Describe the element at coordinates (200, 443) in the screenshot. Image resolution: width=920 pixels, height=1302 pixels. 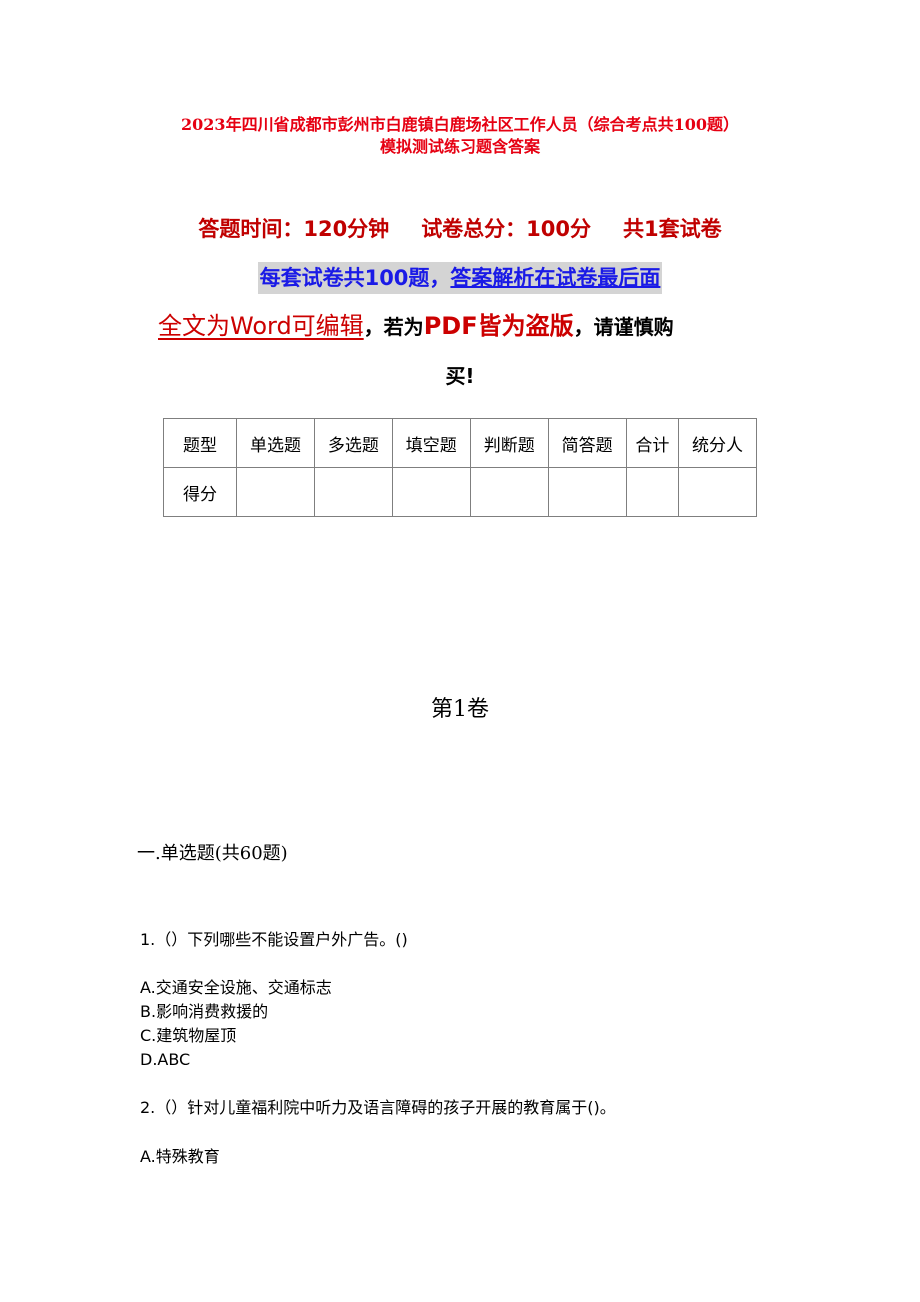
I see `header-cell: 题型` at that location.